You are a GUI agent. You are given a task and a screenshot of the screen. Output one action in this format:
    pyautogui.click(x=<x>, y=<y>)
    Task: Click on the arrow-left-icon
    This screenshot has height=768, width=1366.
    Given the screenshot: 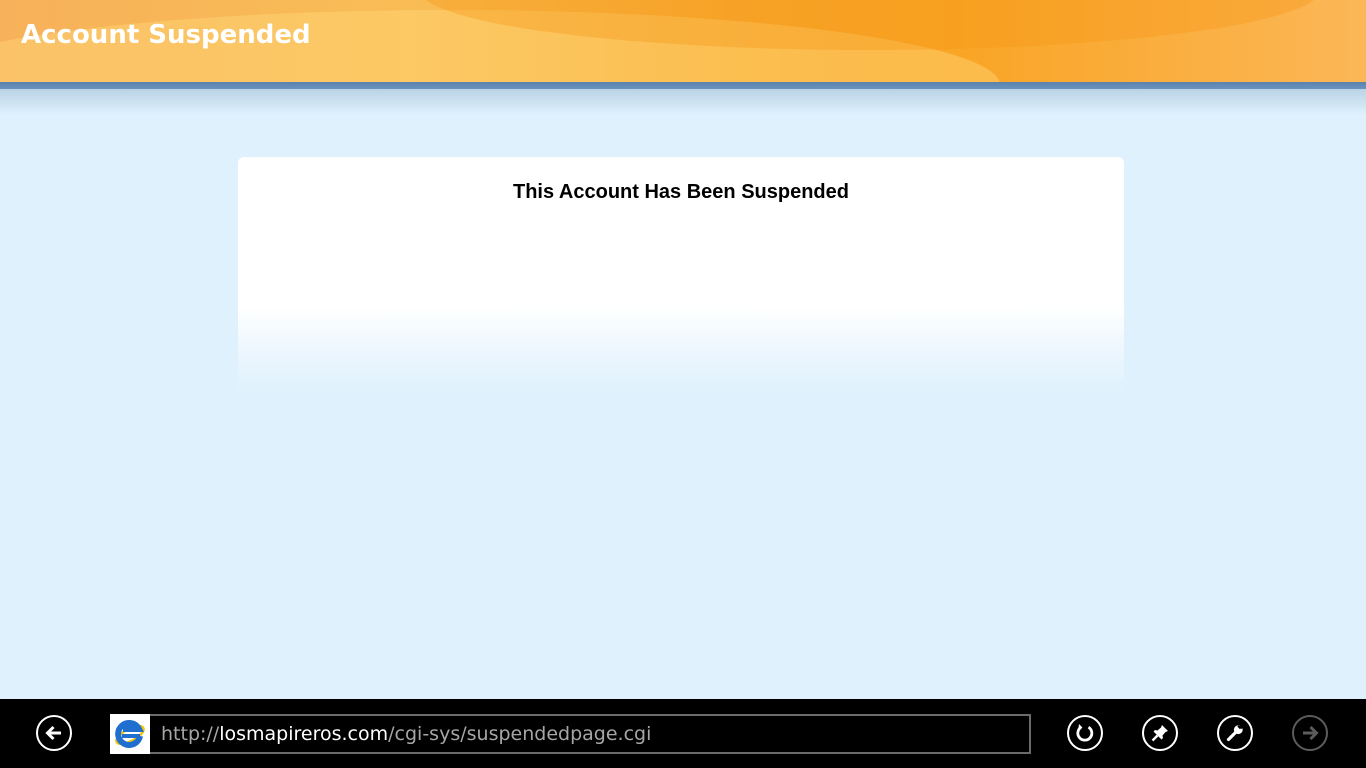 What is the action you would take?
    pyautogui.click(x=53, y=733)
    